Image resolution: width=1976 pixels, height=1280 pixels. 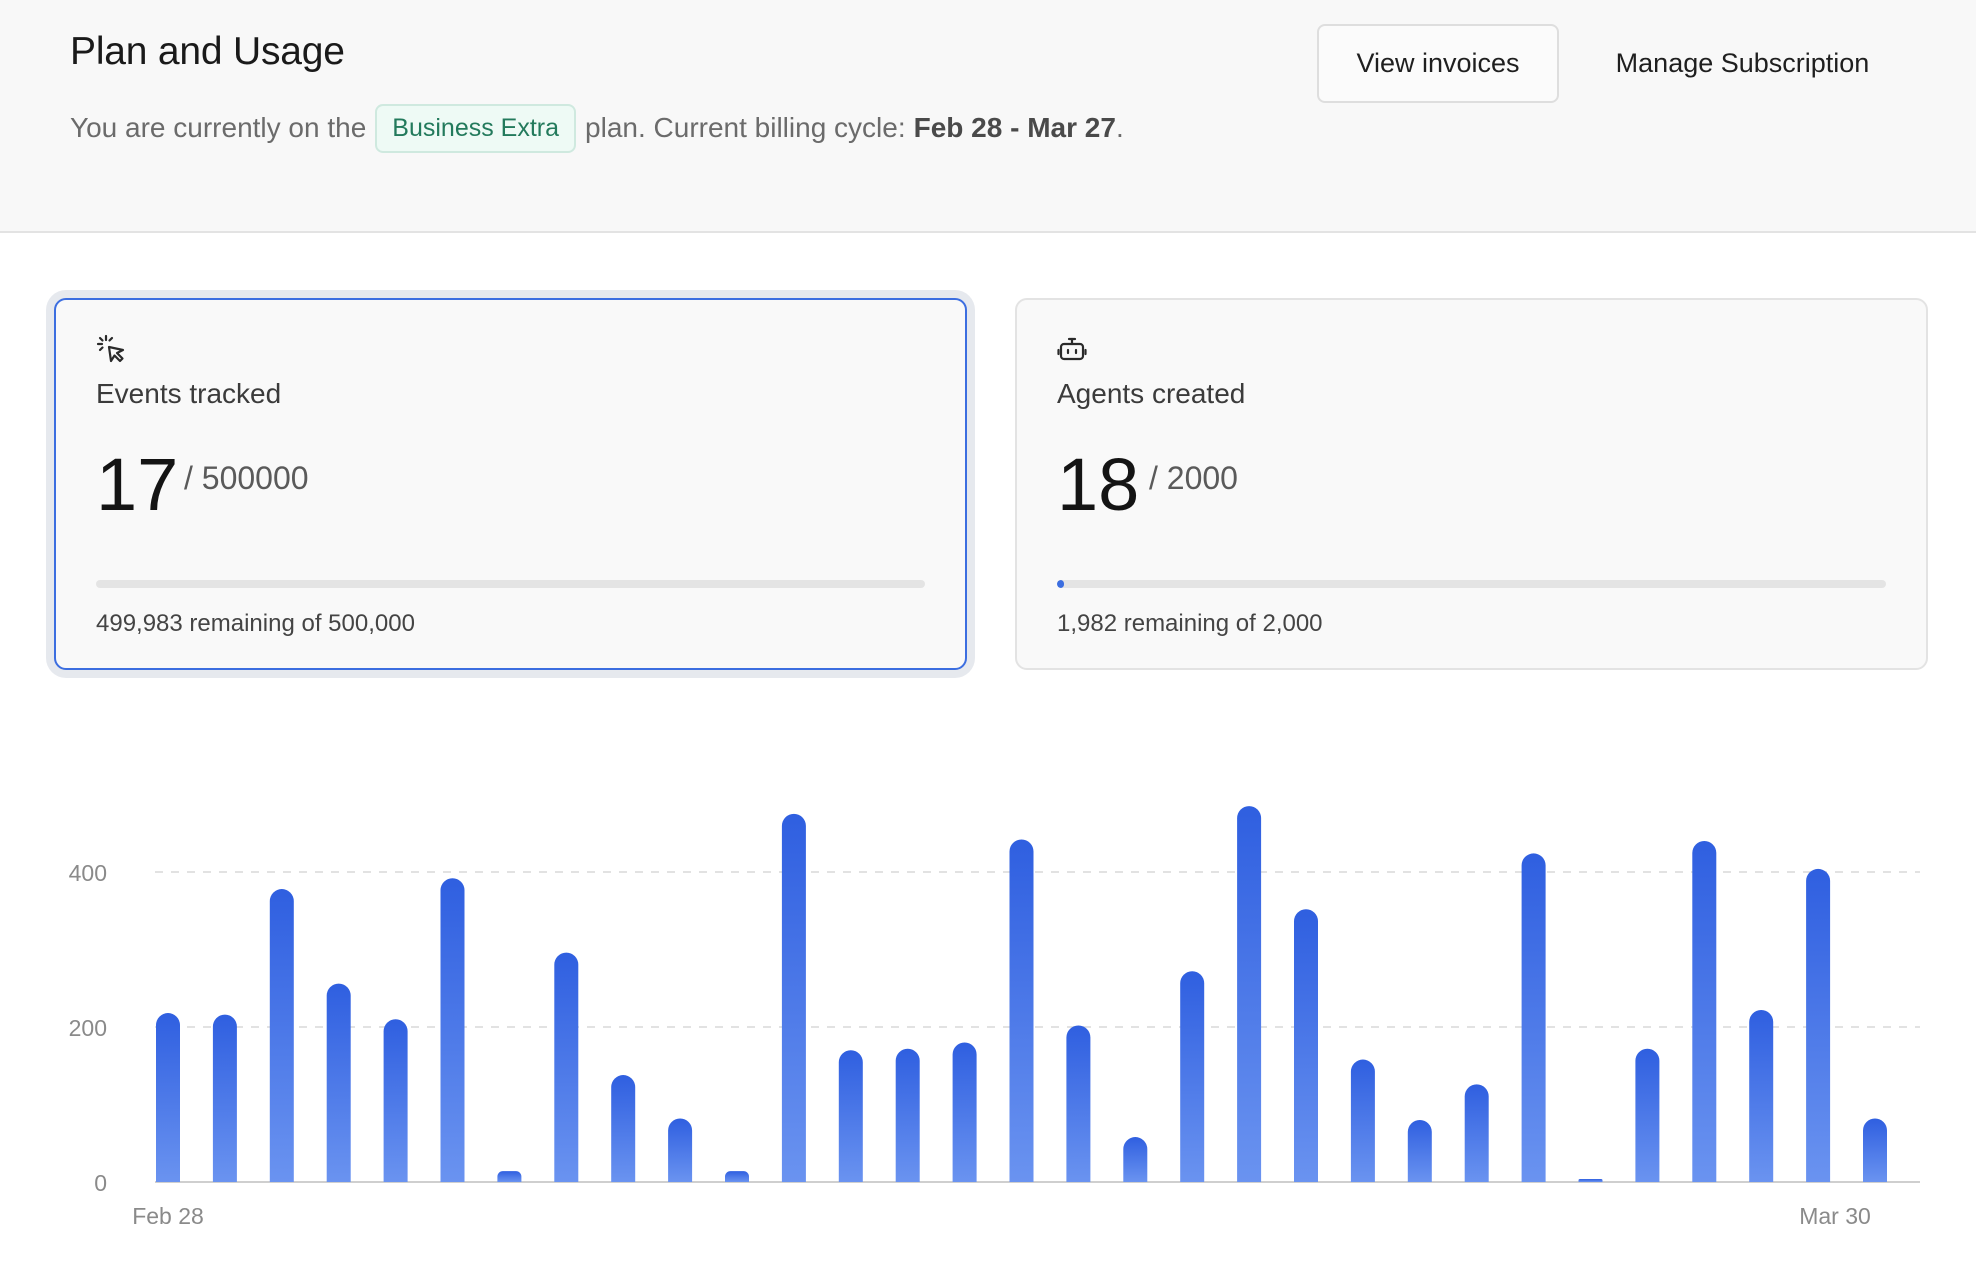 I want to click on plan-badge: Business Extra, so click(x=476, y=128).